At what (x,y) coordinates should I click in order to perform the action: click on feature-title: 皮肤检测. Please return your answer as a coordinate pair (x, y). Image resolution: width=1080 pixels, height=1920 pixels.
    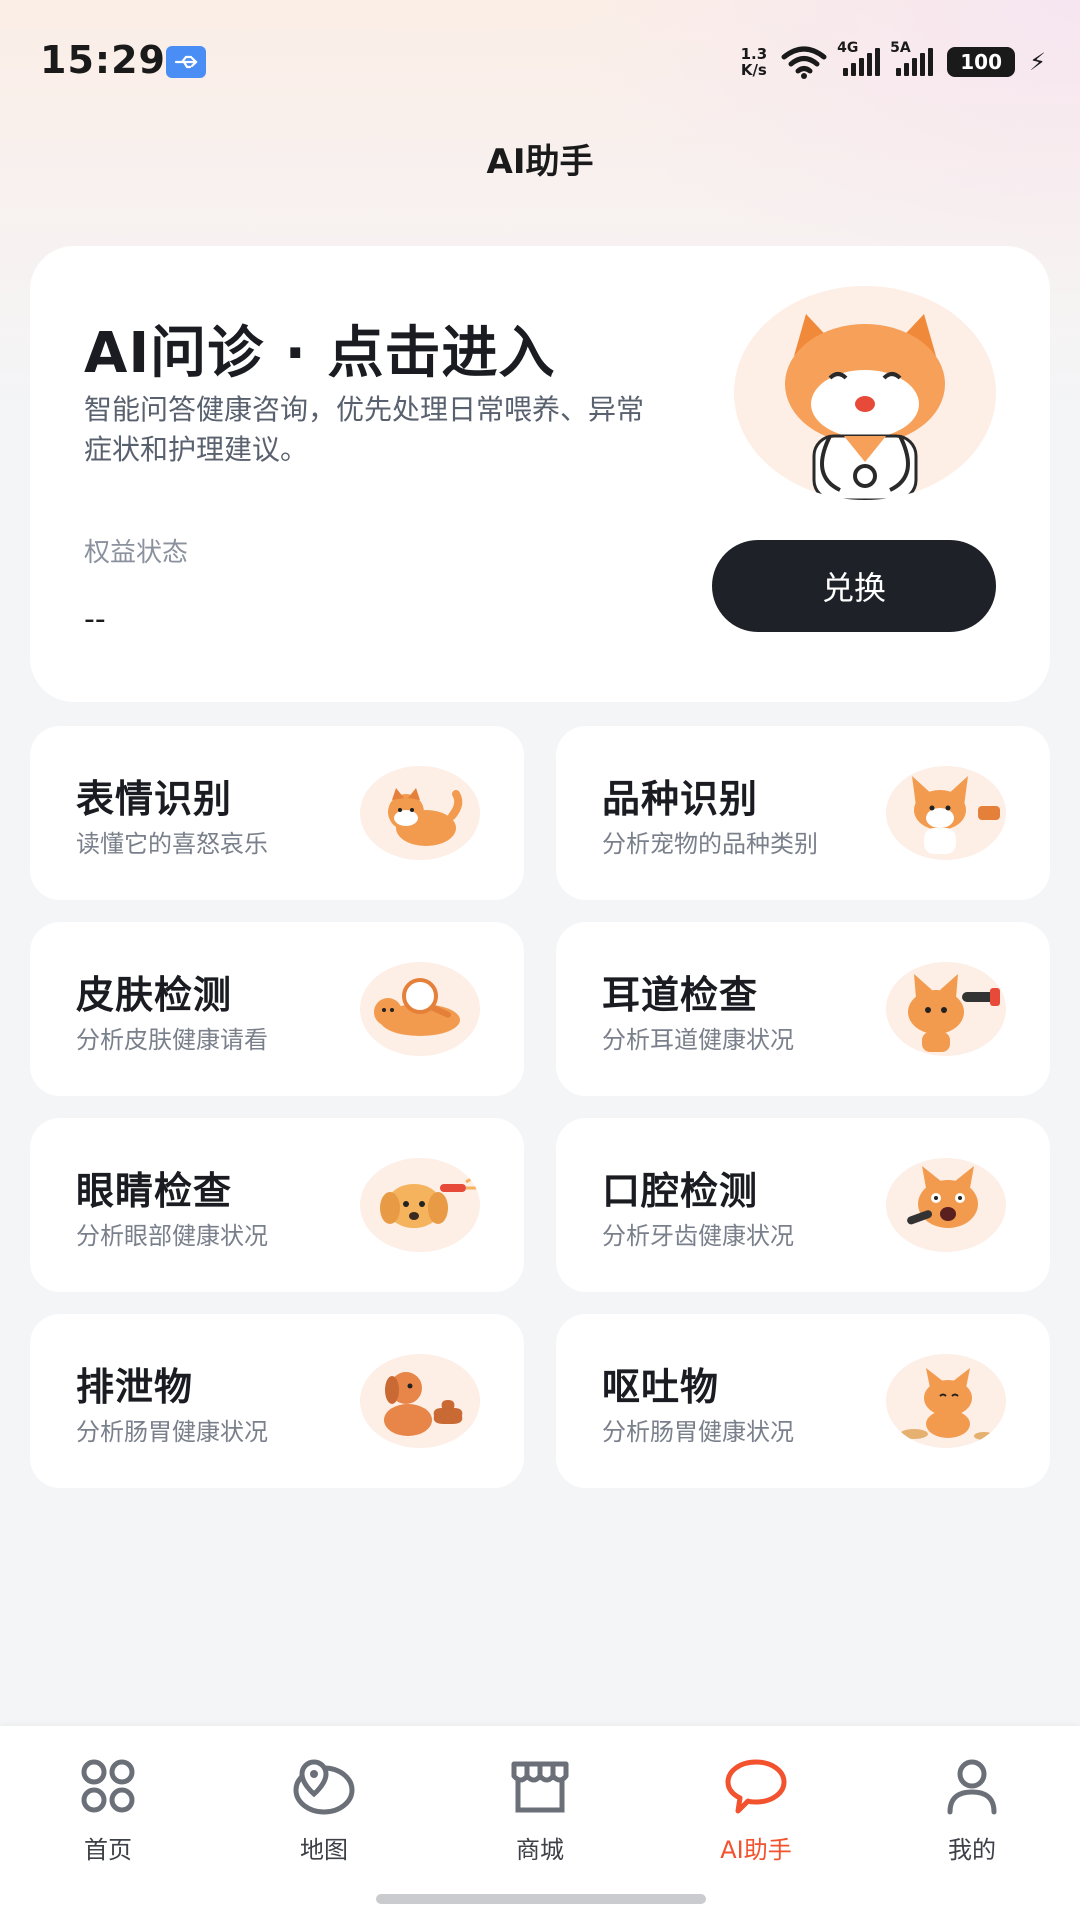
    Looking at the image, I should click on (154, 995).